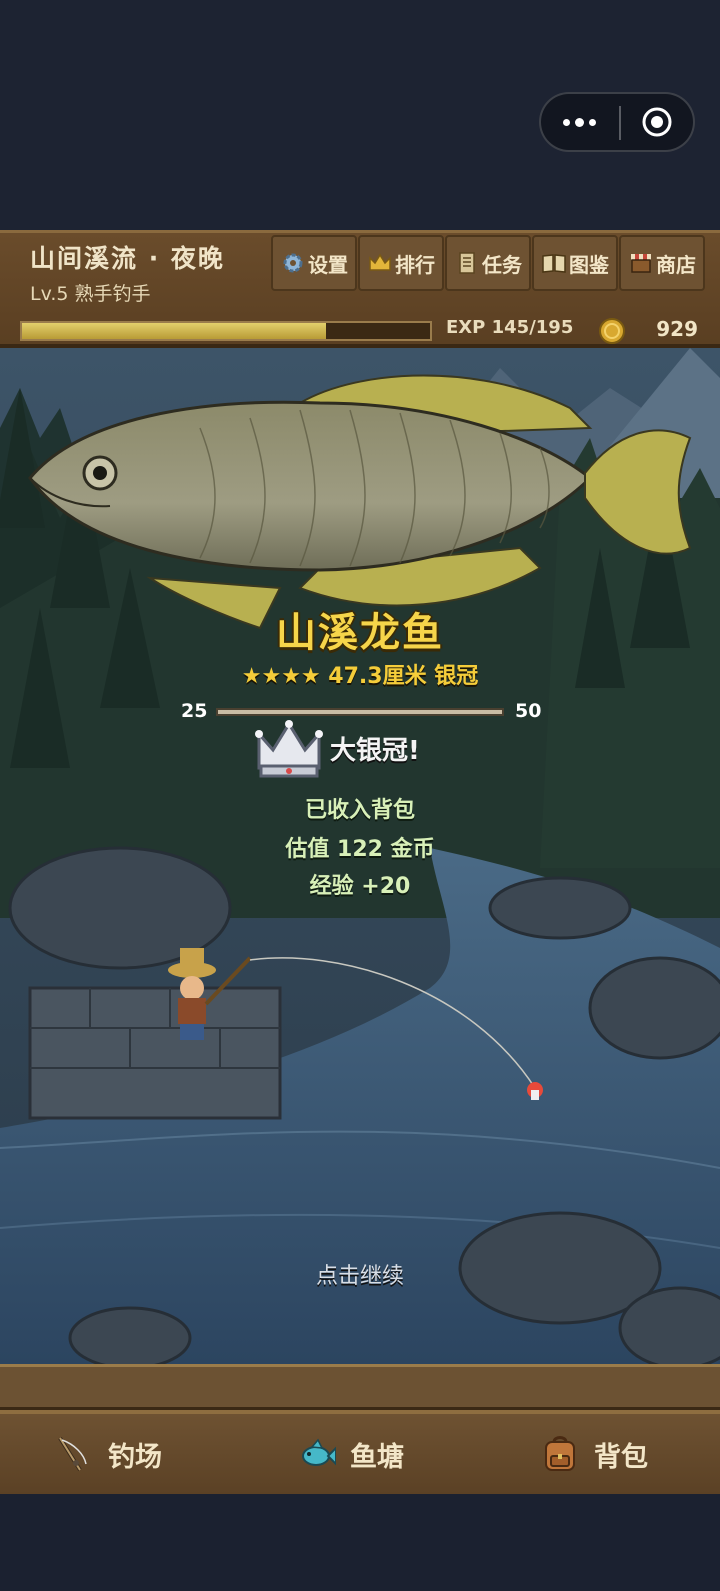  I want to click on tasks-button: 任务, so click(488, 263).